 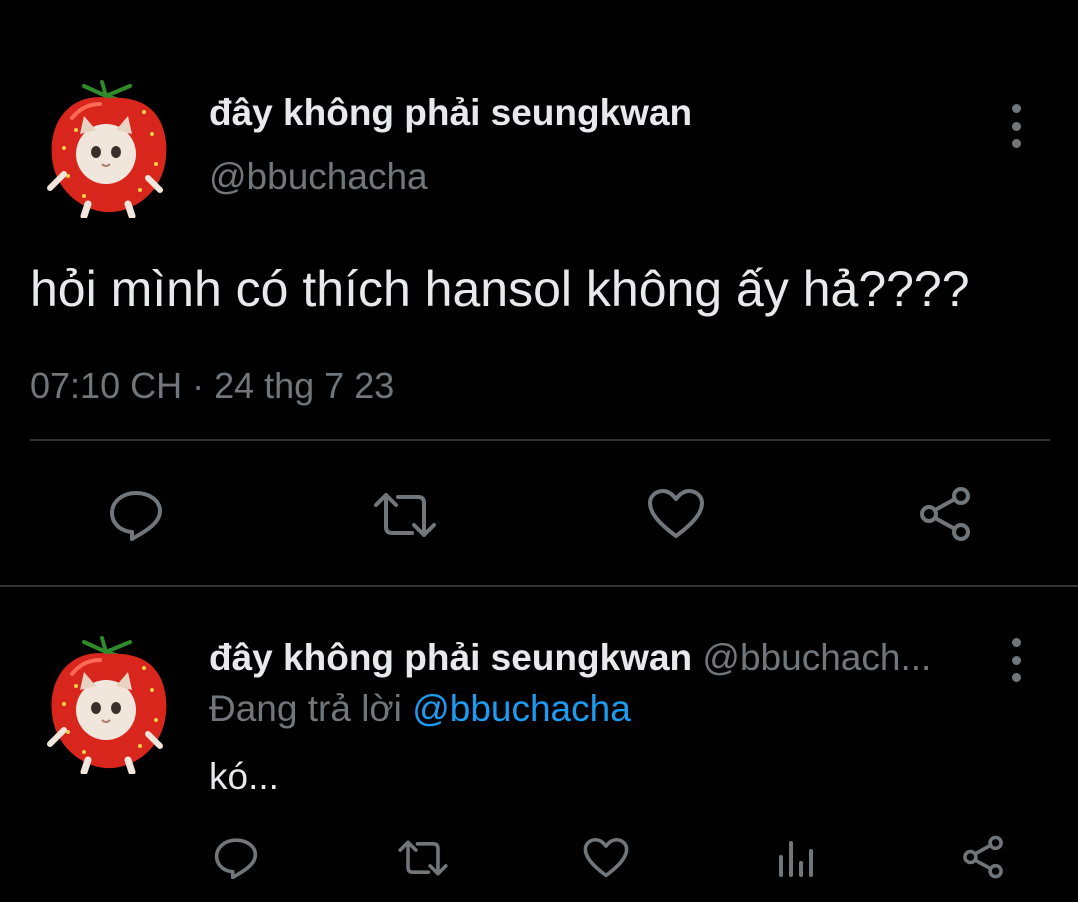 I want to click on tweet-text: hỏi mình có thích hansol không ấy hả????, so click(x=500, y=289).